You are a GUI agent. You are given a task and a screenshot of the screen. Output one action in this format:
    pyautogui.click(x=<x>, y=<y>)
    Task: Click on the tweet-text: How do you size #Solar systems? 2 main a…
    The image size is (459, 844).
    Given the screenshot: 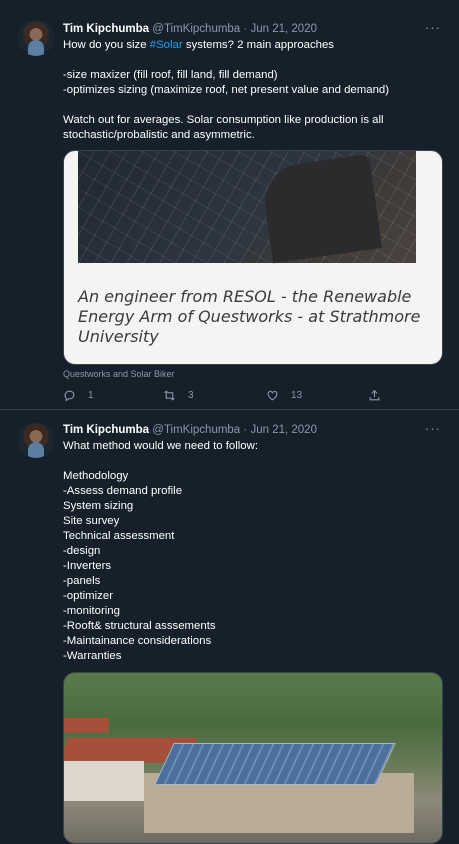 What is the action you would take?
    pyautogui.click(x=253, y=90)
    